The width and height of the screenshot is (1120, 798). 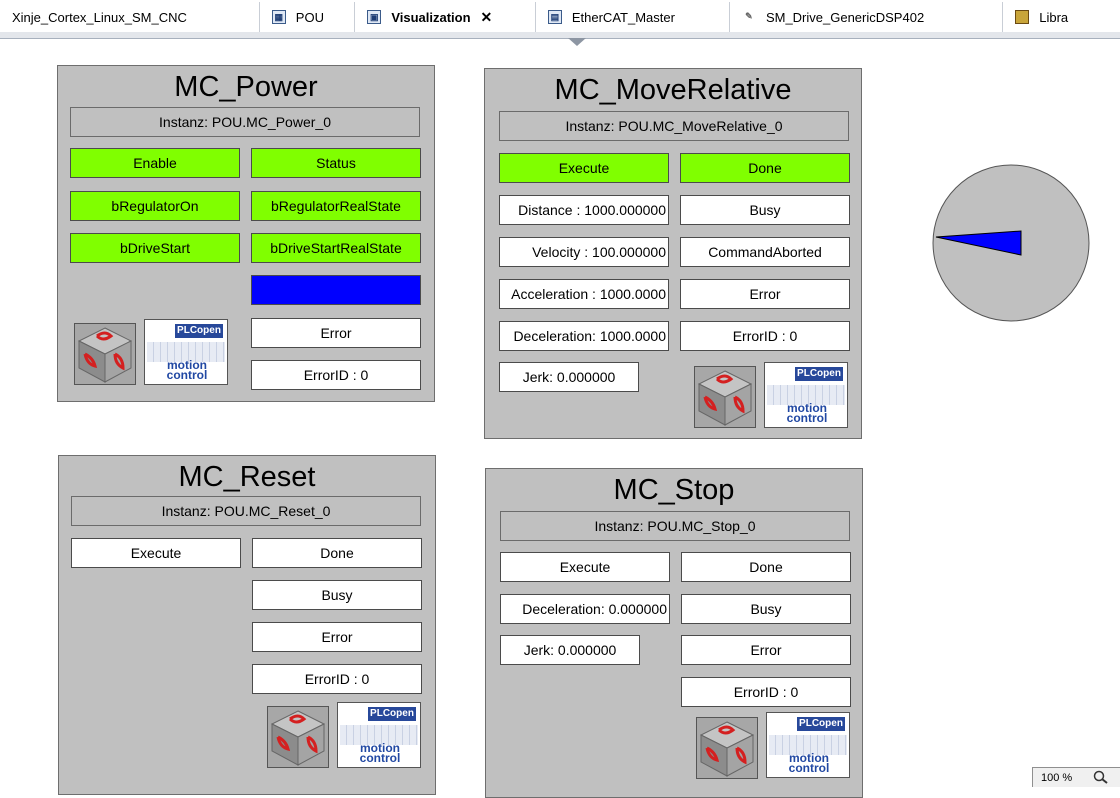 I want to click on tab-label: Xinje_Cortex_Linux_SM_CNC, so click(x=99, y=17).